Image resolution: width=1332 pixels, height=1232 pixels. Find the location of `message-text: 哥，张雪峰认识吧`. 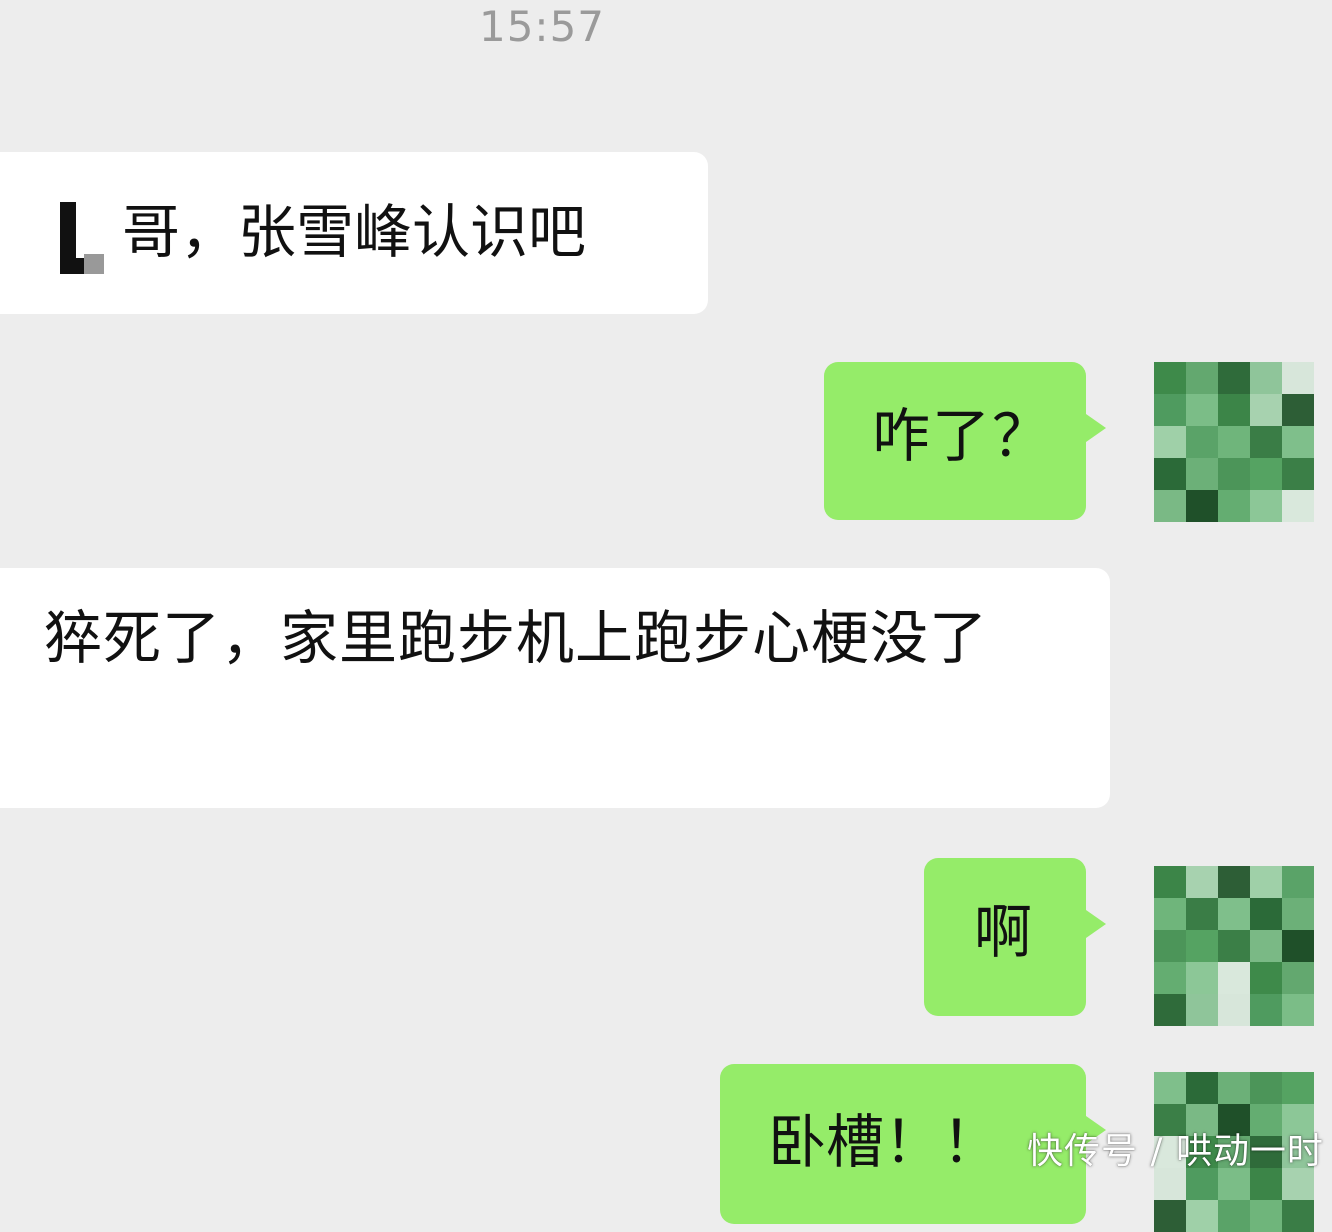

message-text: 哥，张雪峰认识吧 is located at coordinates (354, 232).